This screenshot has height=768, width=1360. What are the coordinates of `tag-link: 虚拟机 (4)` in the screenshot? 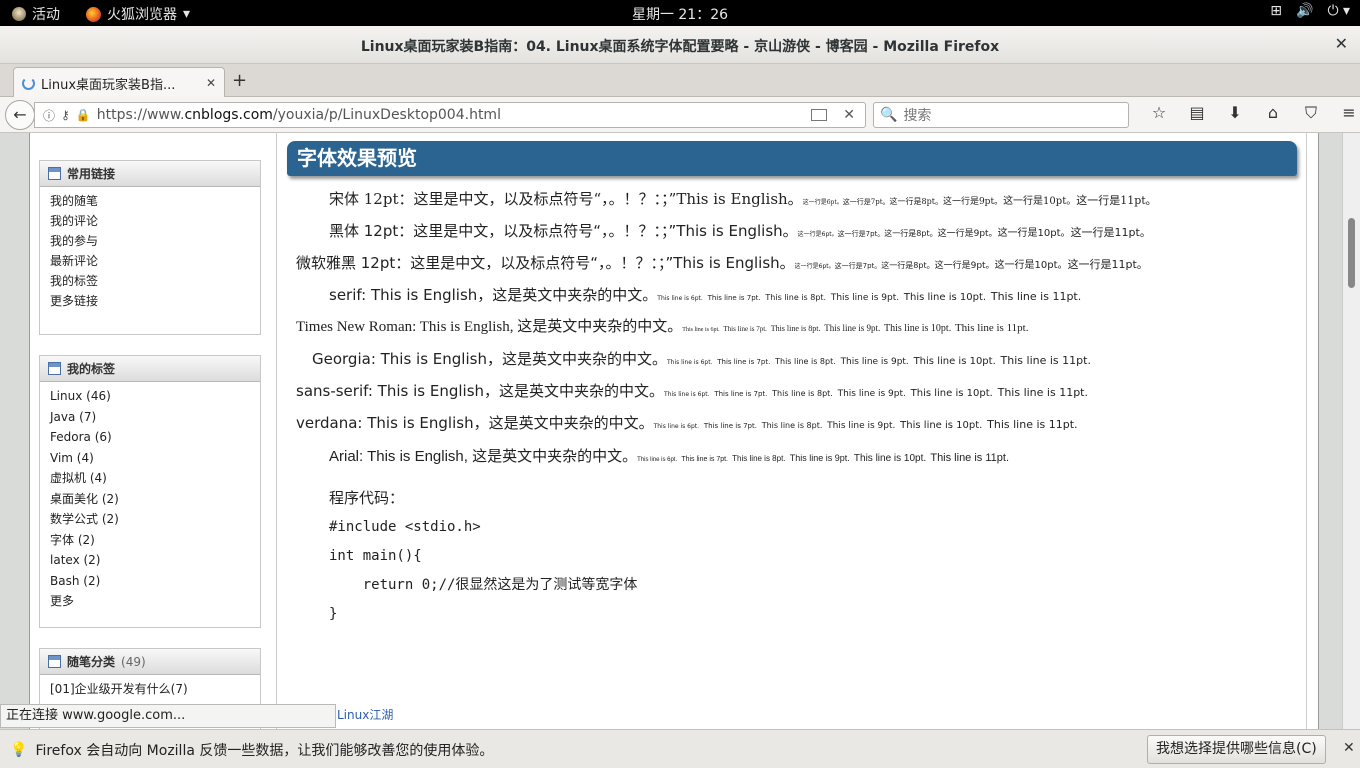 It's located at (150, 478).